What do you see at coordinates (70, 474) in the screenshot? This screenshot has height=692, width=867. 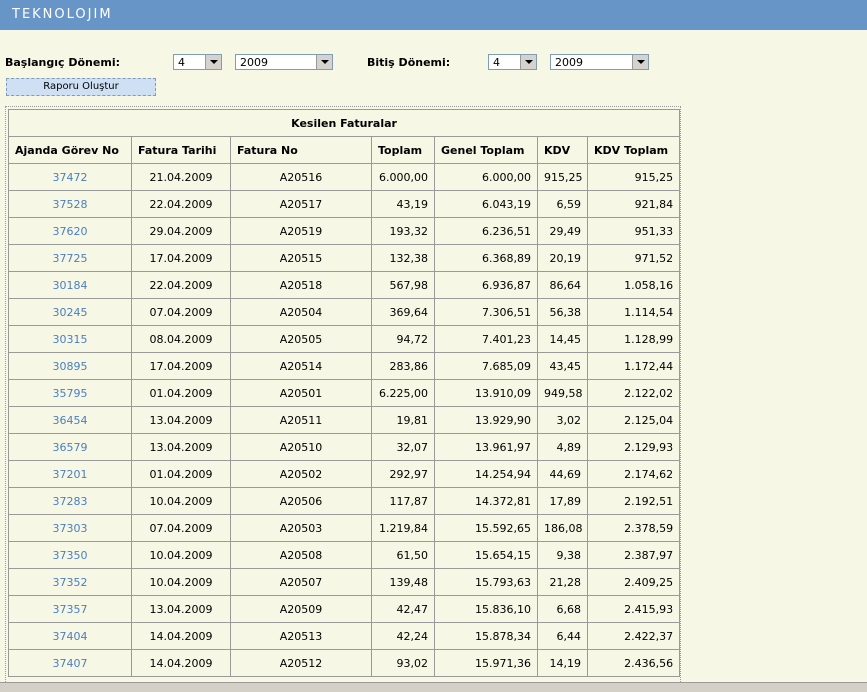 I see `agenda-task-link: 37201` at bounding box center [70, 474].